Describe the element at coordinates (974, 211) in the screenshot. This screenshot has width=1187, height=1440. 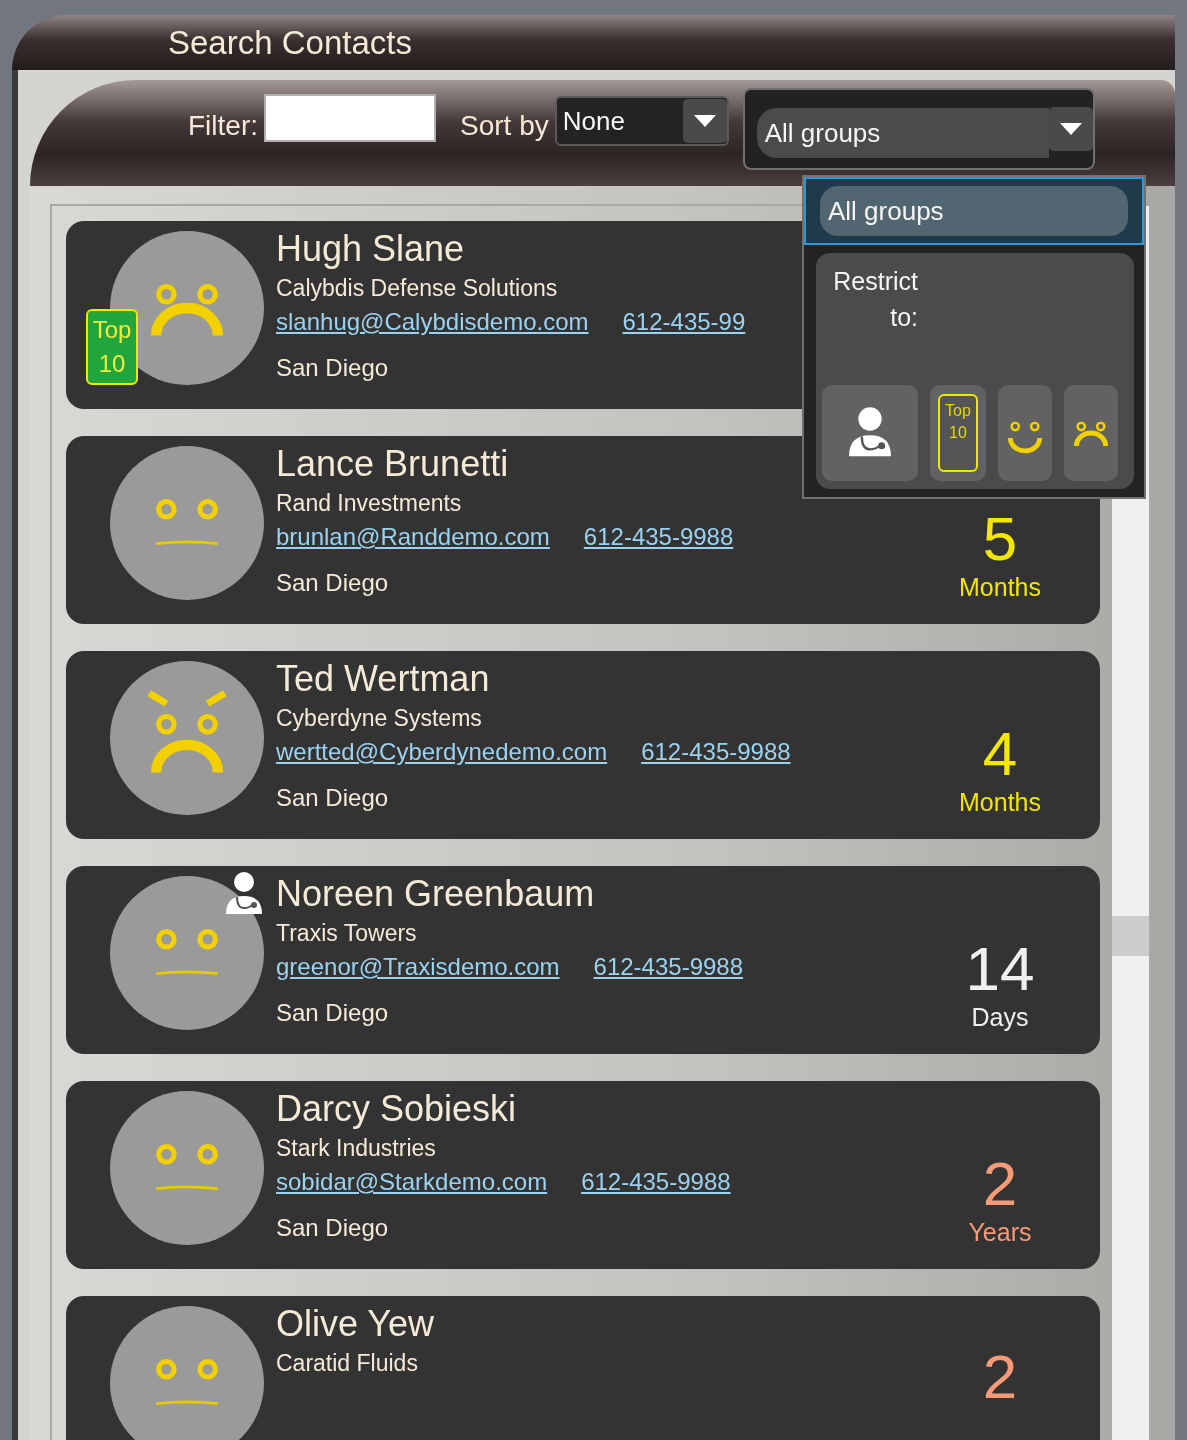
I see `dropdown-item: All groups` at that location.